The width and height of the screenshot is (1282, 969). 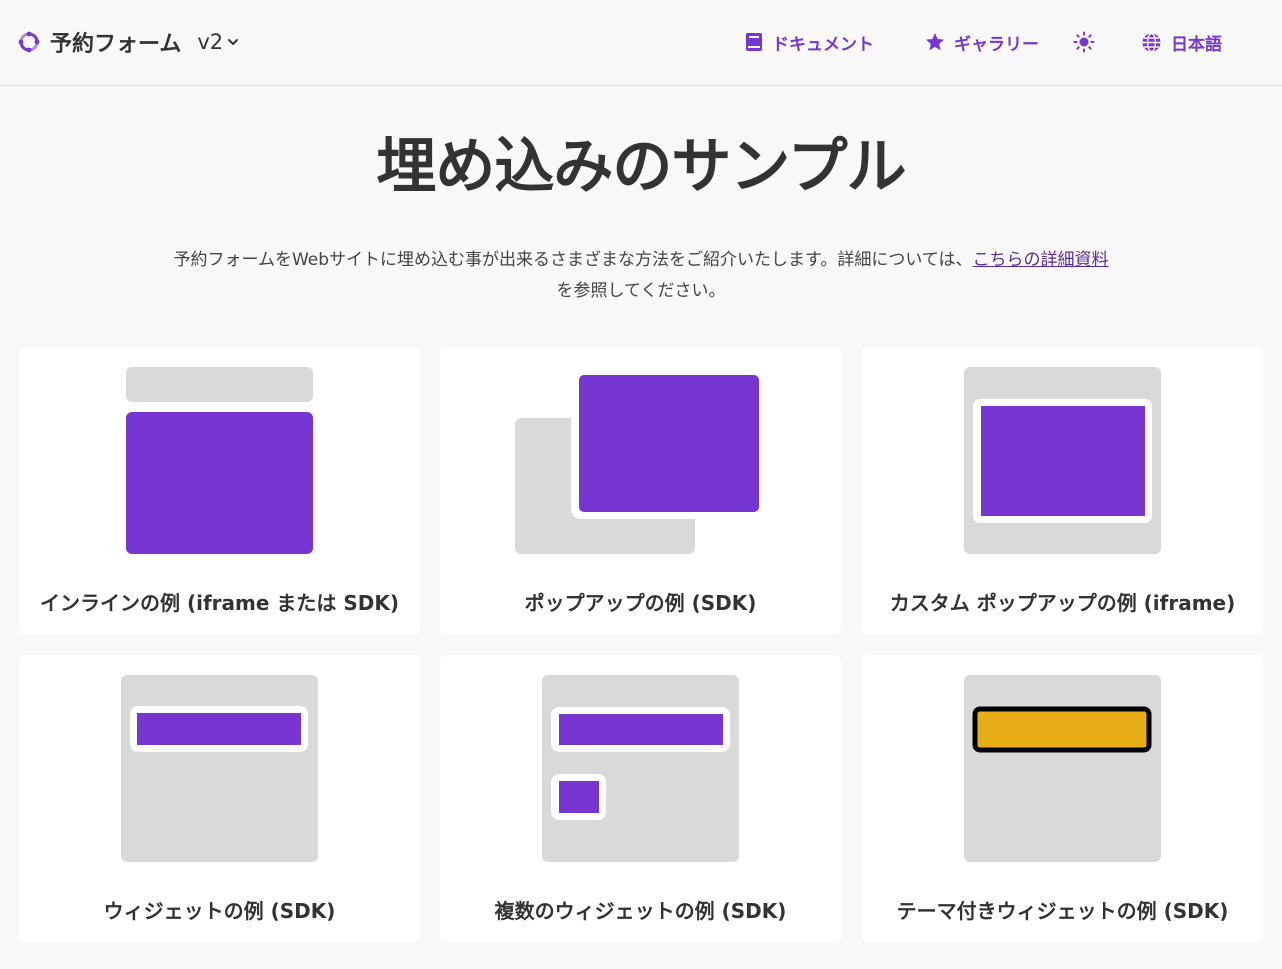 I want to click on description-text-end: を参照してください。, so click(x=641, y=291).